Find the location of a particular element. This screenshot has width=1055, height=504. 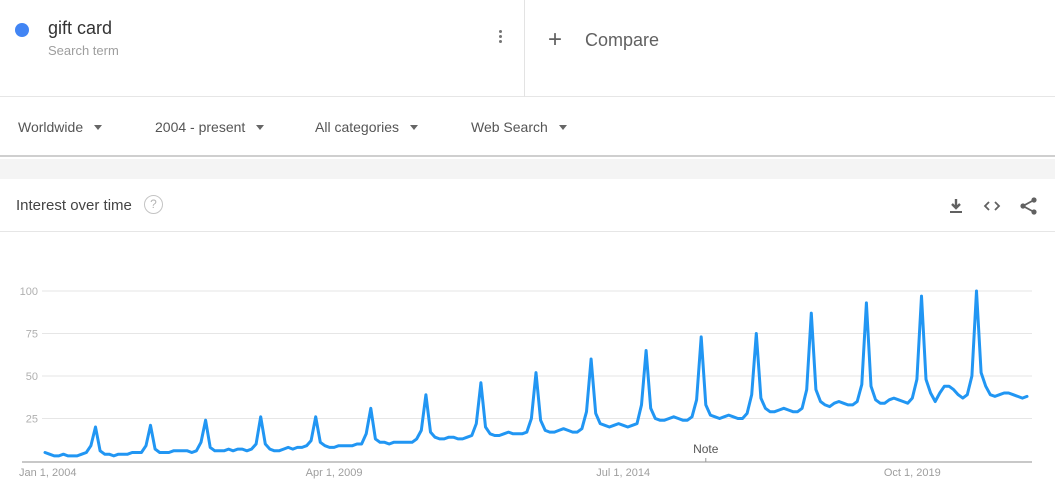

note-label: Note is located at coordinates (706, 449).